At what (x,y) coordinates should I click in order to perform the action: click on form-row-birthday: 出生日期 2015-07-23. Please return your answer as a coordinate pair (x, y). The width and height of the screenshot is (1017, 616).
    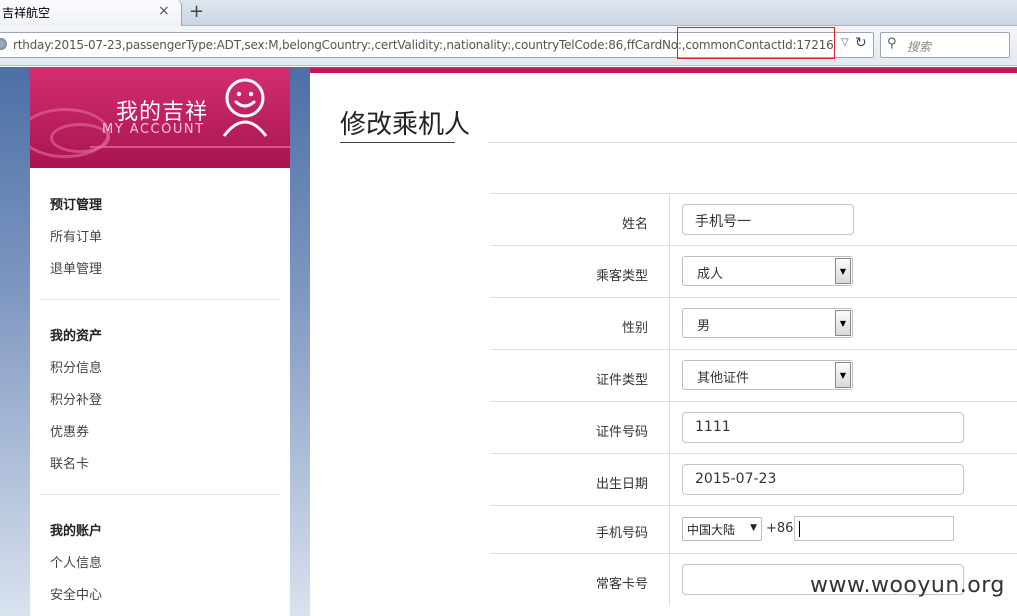
    Looking at the image, I should click on (753, 479).